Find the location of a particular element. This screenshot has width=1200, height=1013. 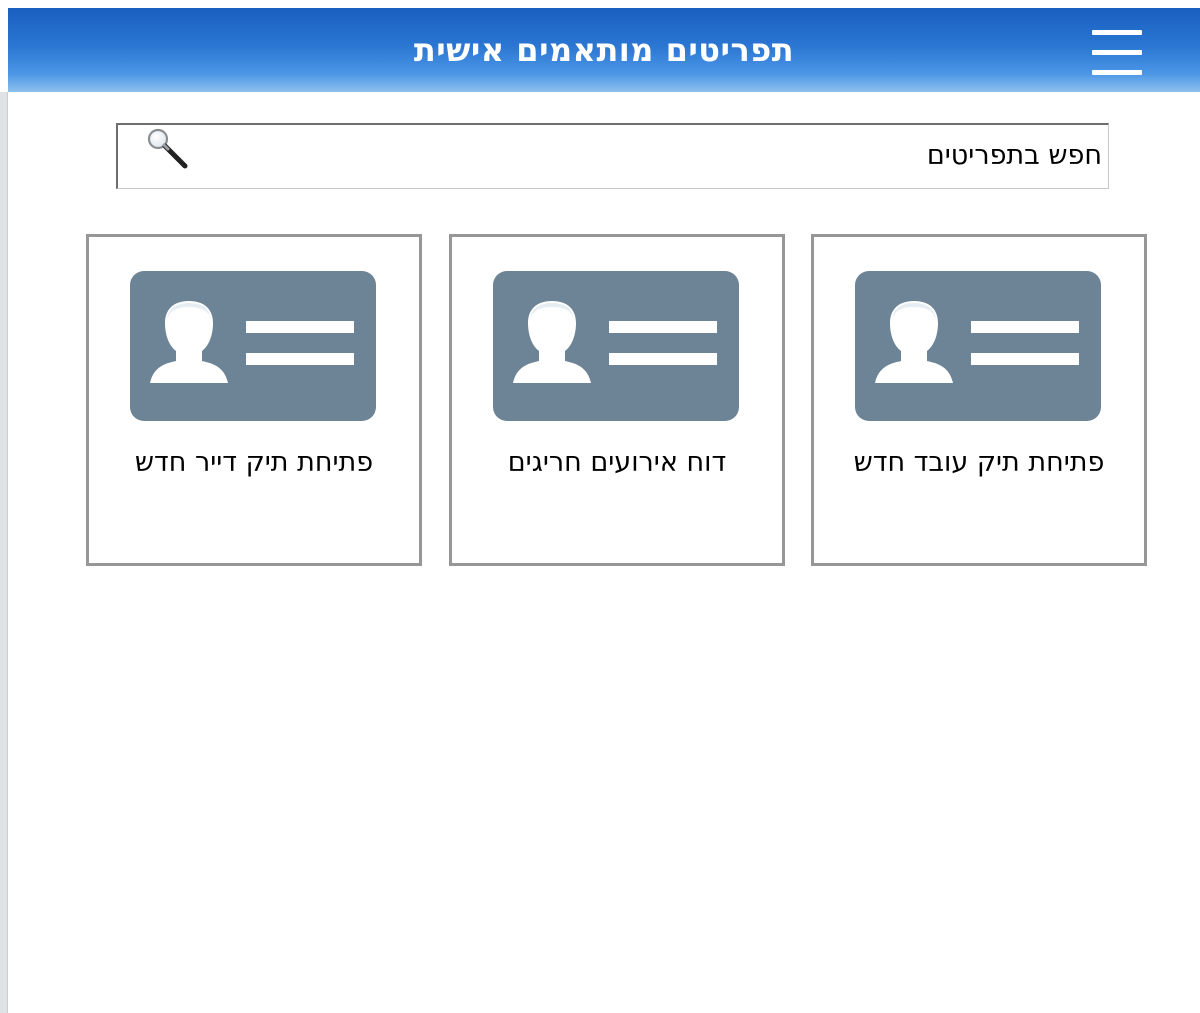

tile-new-employee-file: פתיחת תיק עובד חדש is located at coordinates (979, 400).